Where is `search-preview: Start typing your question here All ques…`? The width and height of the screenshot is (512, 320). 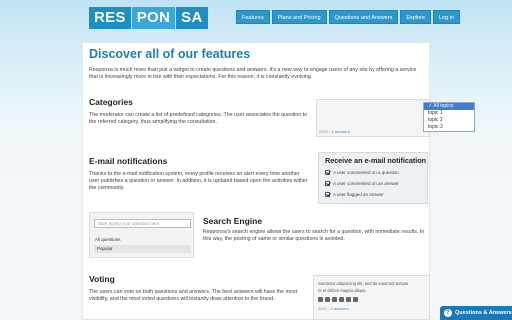 search-preview: Start typing your question here All ques… is located at coordinates (141, 235).